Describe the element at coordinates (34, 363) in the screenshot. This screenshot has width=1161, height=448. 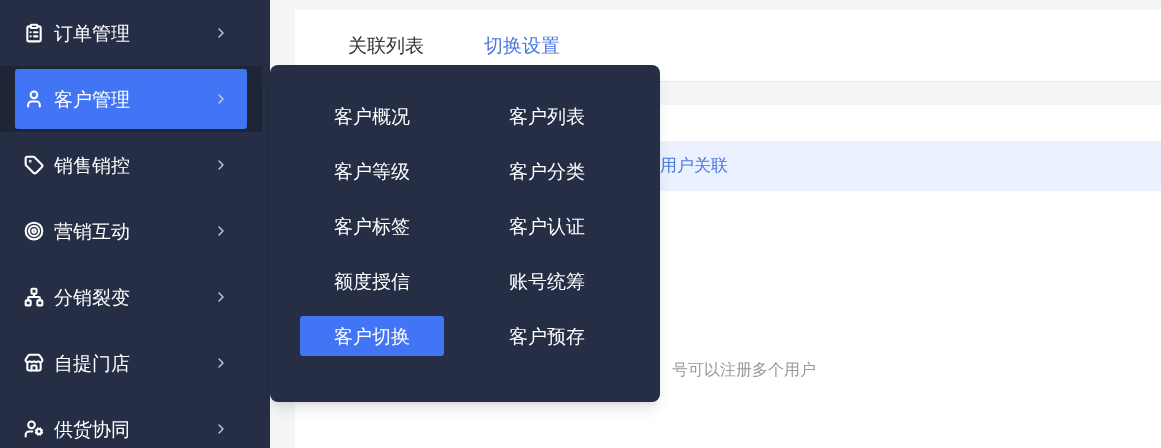
I see `store-icon` at that location.